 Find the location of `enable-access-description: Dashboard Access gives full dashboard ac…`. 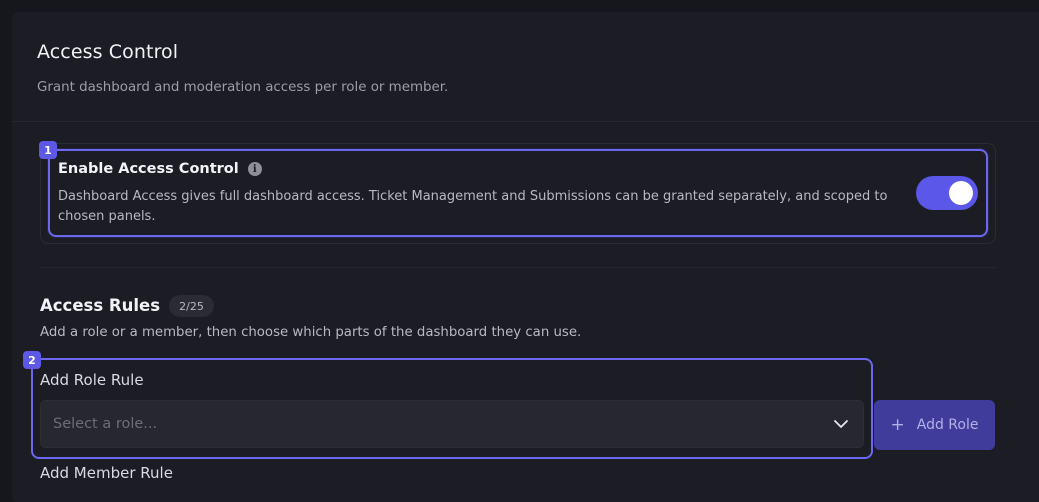

enable-access-description: Dashboard Access gives full dashboard ac… is located at coordinates (473, 206).